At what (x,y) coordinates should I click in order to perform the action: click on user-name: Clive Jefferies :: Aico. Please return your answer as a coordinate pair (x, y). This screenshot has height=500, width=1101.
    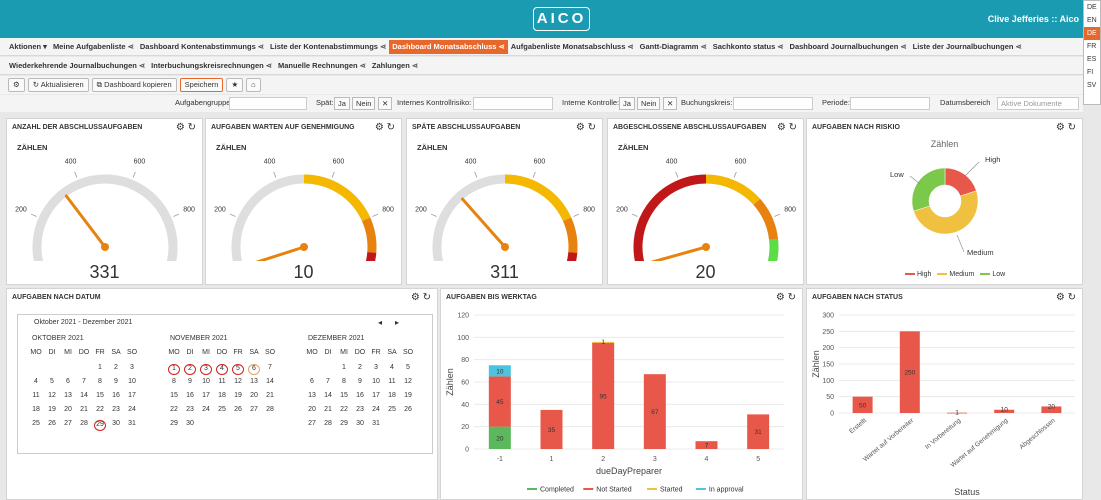
    Looking at the image, I should click on (1033, 19).